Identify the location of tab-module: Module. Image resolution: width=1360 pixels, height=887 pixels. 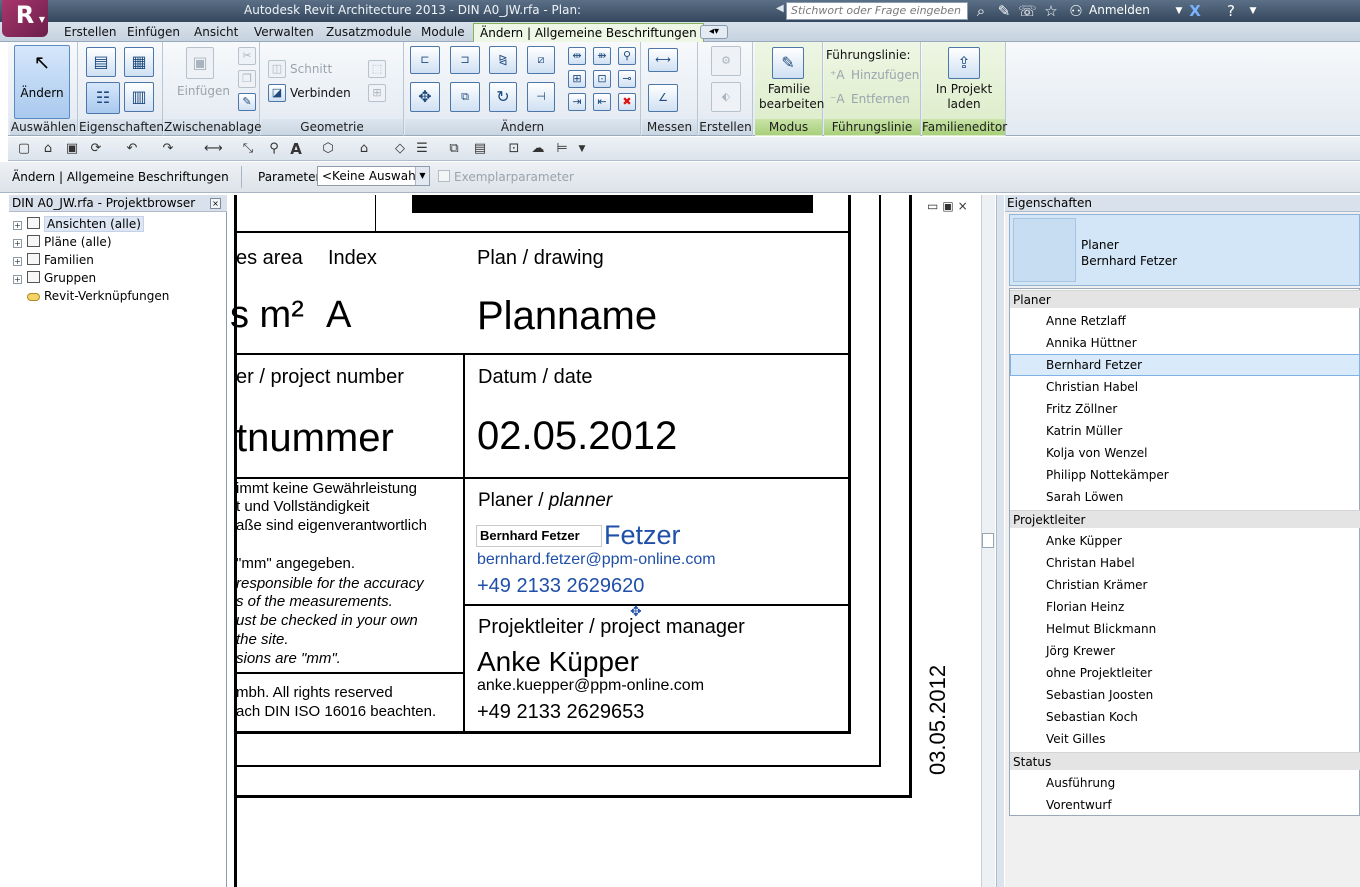
(443, 32).